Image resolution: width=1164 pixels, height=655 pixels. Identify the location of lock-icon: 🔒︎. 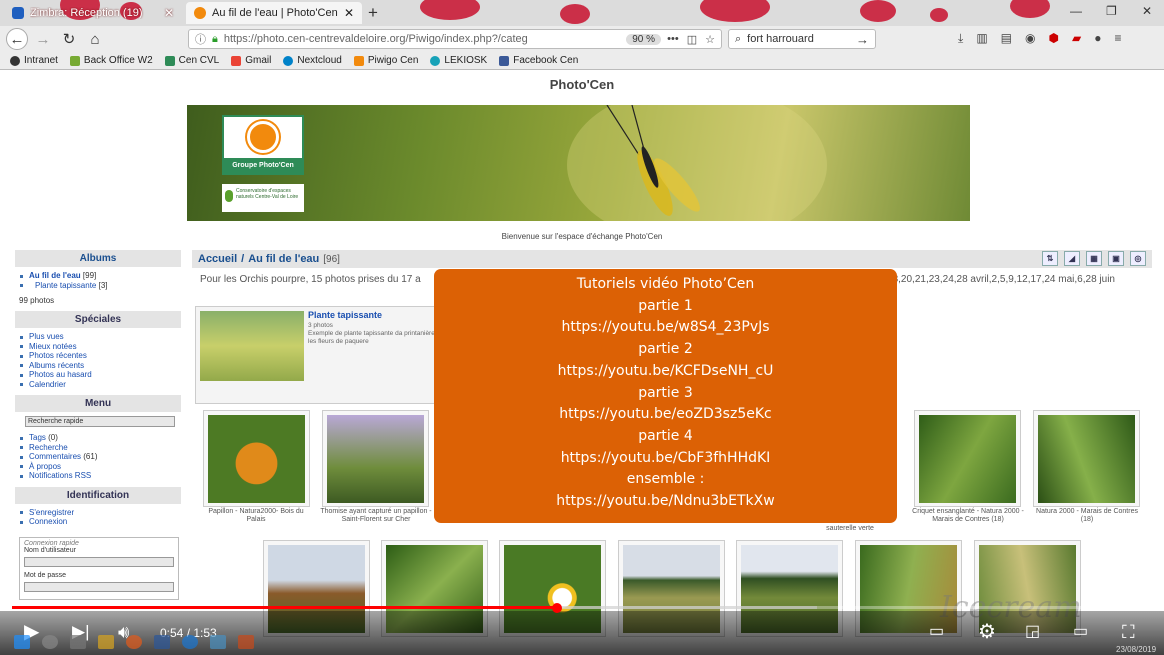
(215, 38).